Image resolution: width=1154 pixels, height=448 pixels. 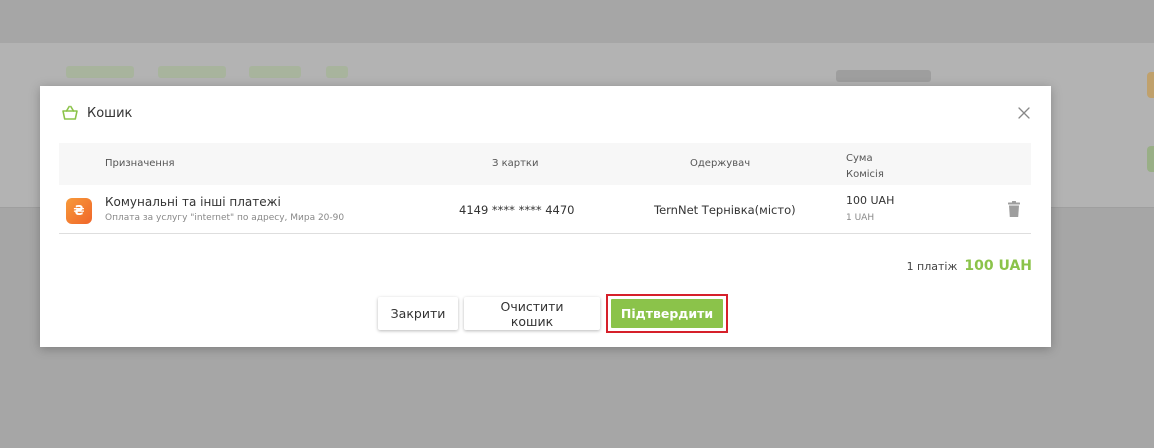 I want to click on payment-amount: 100 UAH, so click(x=870, y=200).